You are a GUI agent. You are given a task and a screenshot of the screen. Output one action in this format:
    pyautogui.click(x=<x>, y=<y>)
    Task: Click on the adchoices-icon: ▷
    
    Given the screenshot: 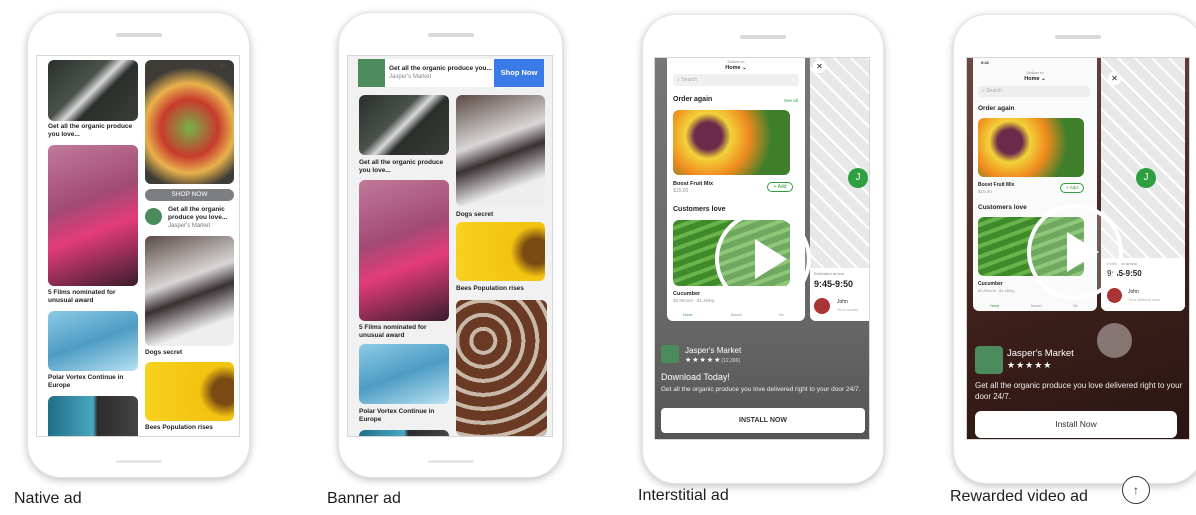 What is the action you would take?
    pyautogui.click(x=223, y=66)
    